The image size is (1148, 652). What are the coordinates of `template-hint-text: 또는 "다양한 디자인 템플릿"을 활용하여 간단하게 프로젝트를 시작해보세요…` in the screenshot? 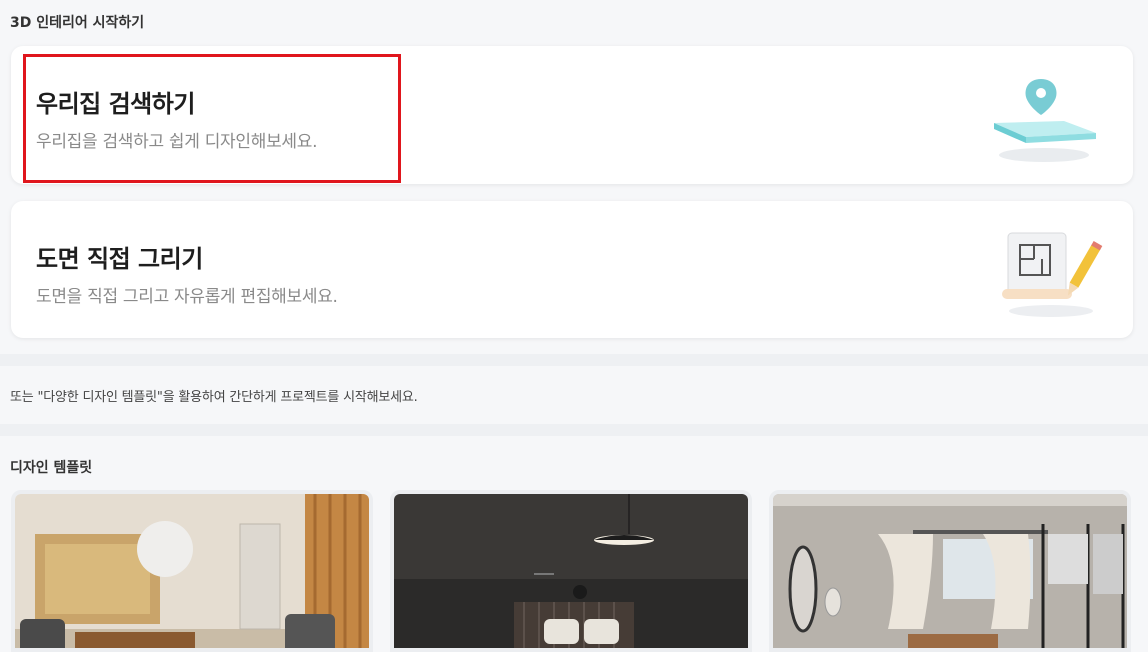 It's located at (214, 397).